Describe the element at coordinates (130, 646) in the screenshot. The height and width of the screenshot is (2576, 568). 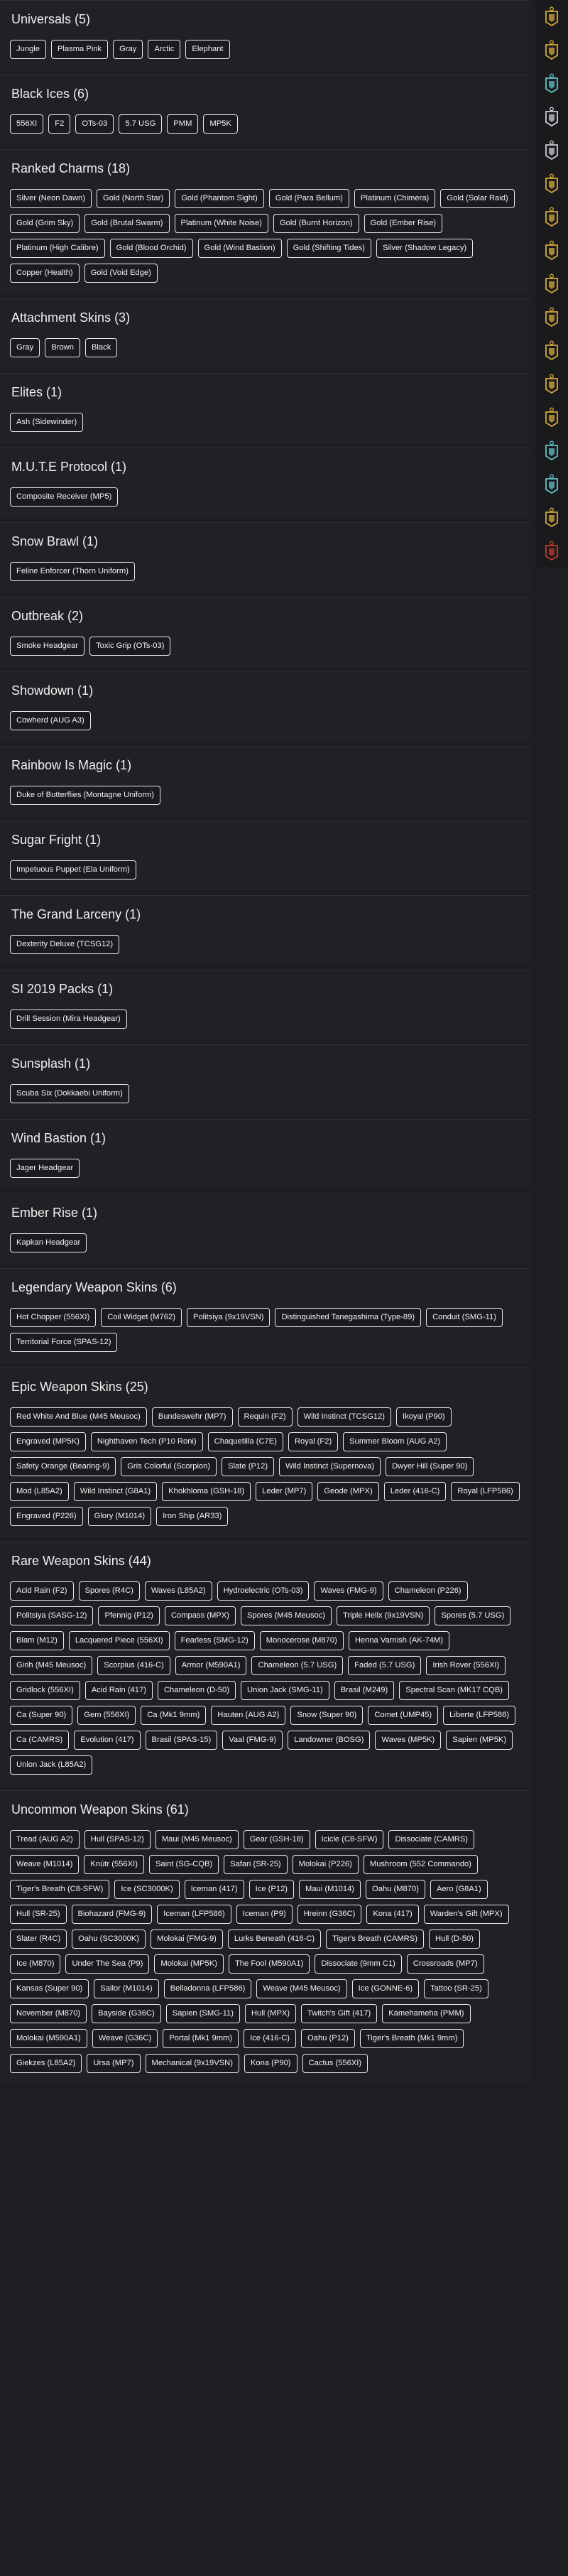
I see `item-chip: Toxic Grip (OTs-03)` at that location.